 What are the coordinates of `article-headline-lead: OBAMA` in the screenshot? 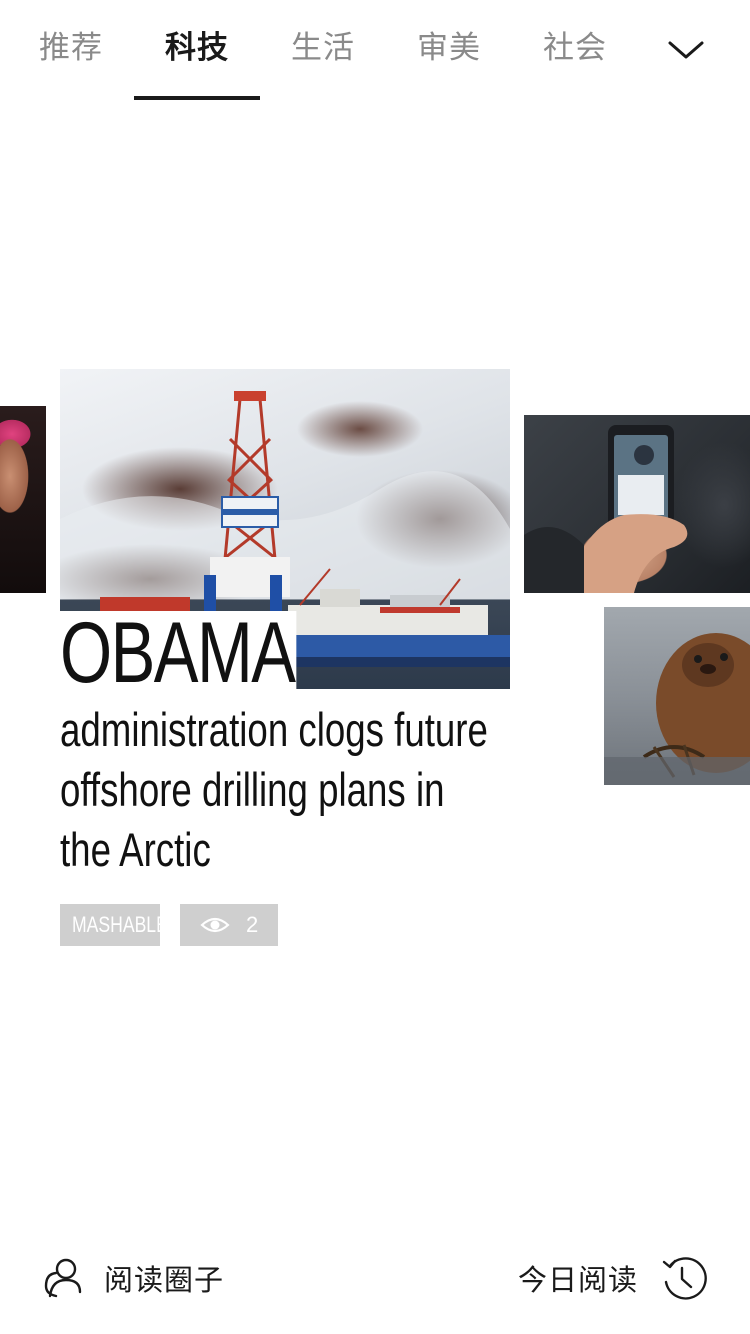 It's located at (178, 653).